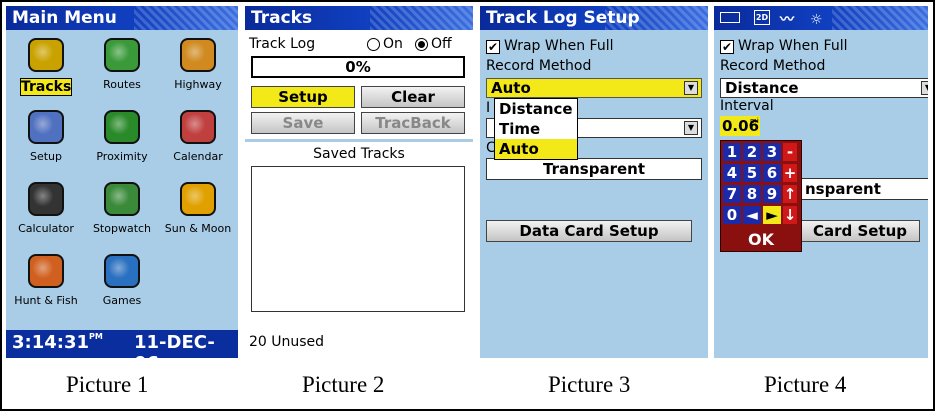 This screenshot has height=411, width=935. Describe the element at coordinates (732, 194) in the screenshot. I see `keypad-key: 7` at that location.